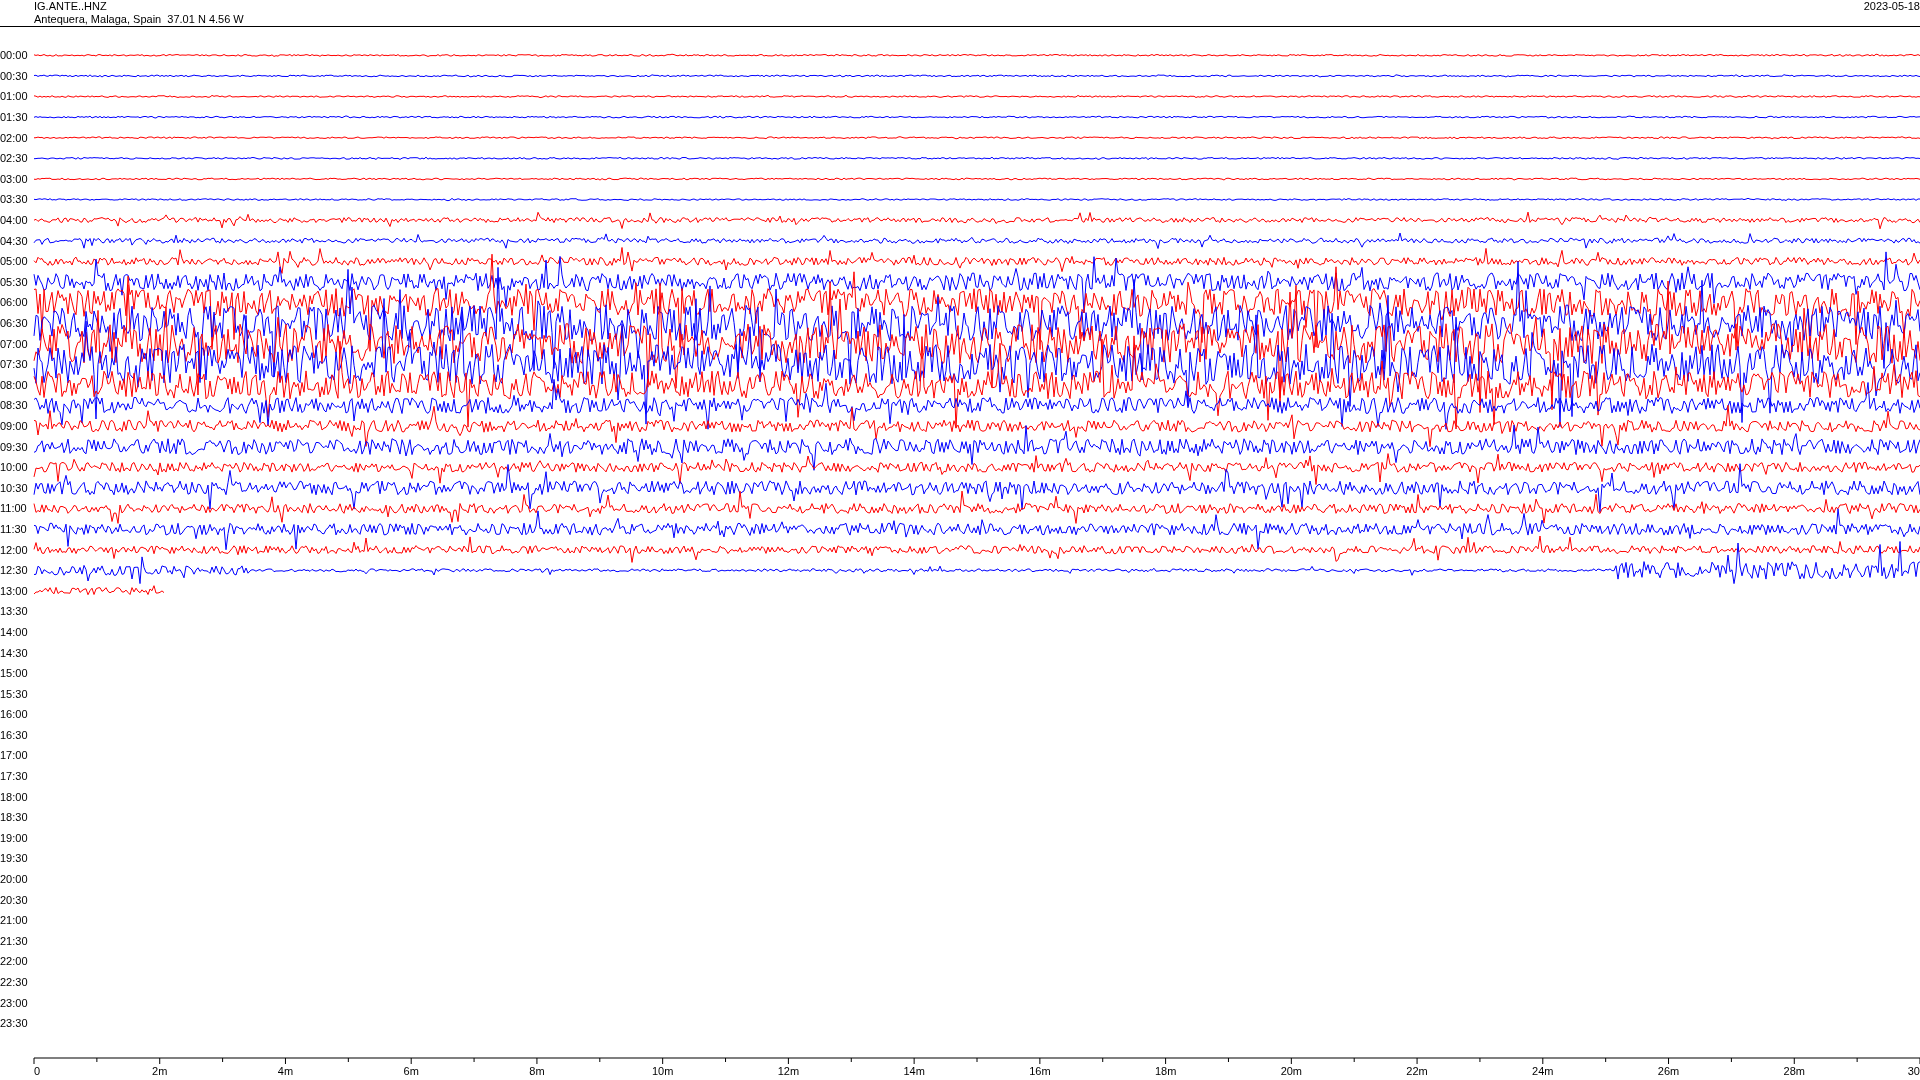  What do you see at coordinates (14, 302) in the screenshot?
I see `time-label: 06:00` at bounding box center [14, 302].